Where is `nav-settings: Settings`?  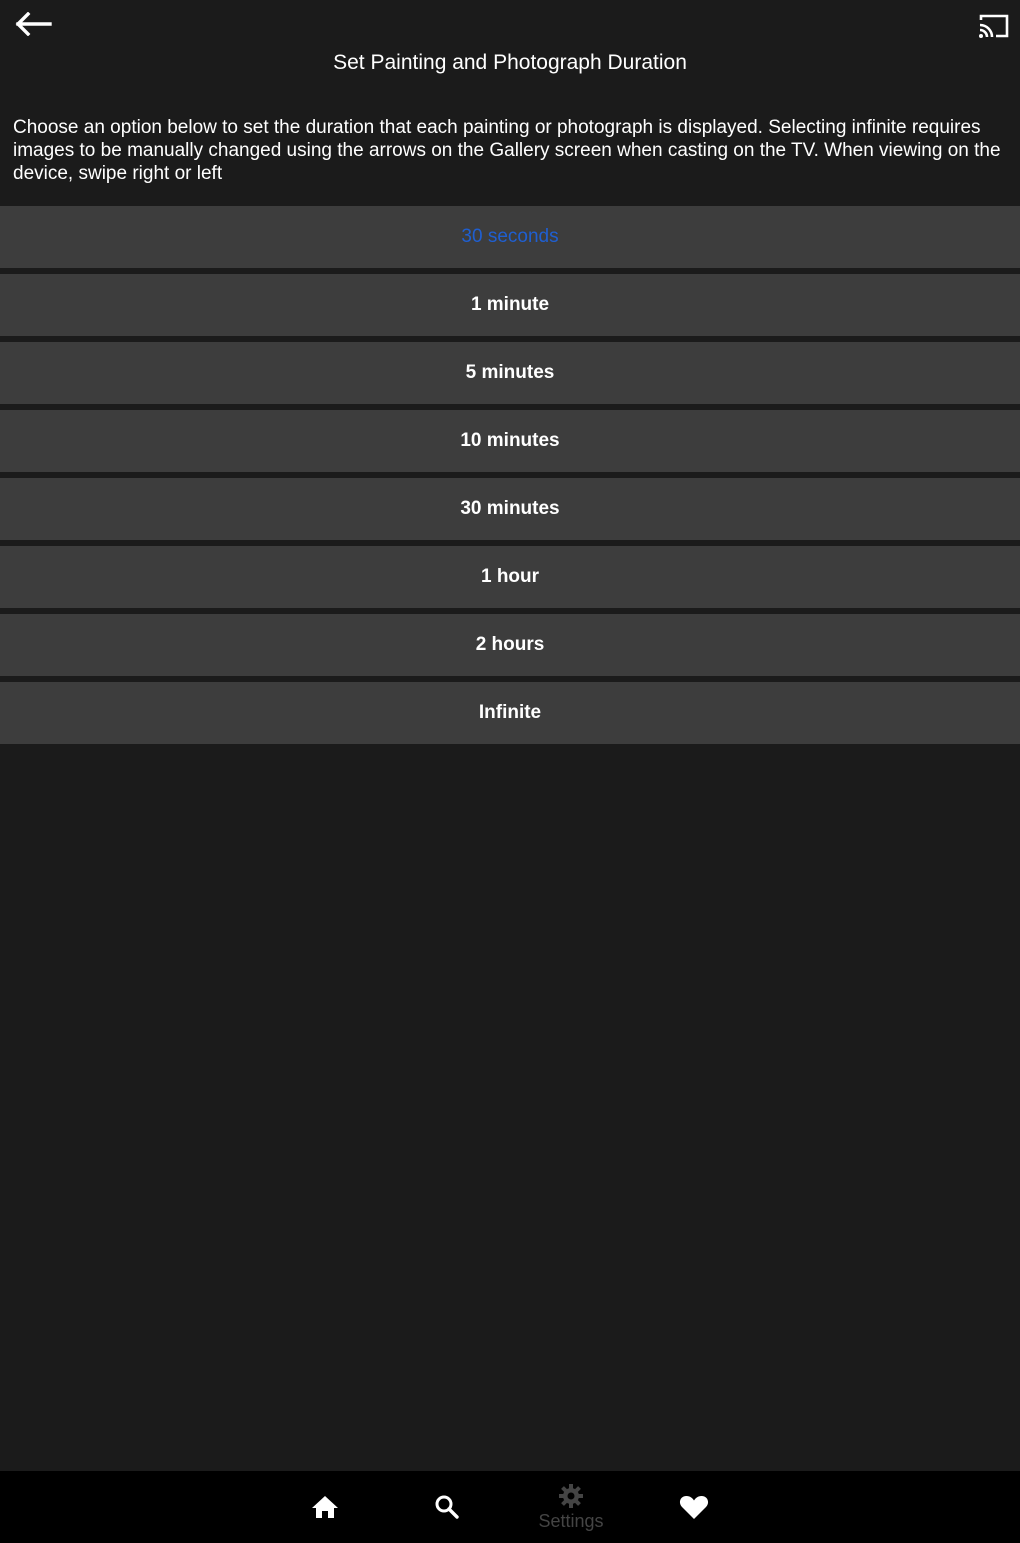 nav-settings: Settings is located at coordinates (571, 1507).